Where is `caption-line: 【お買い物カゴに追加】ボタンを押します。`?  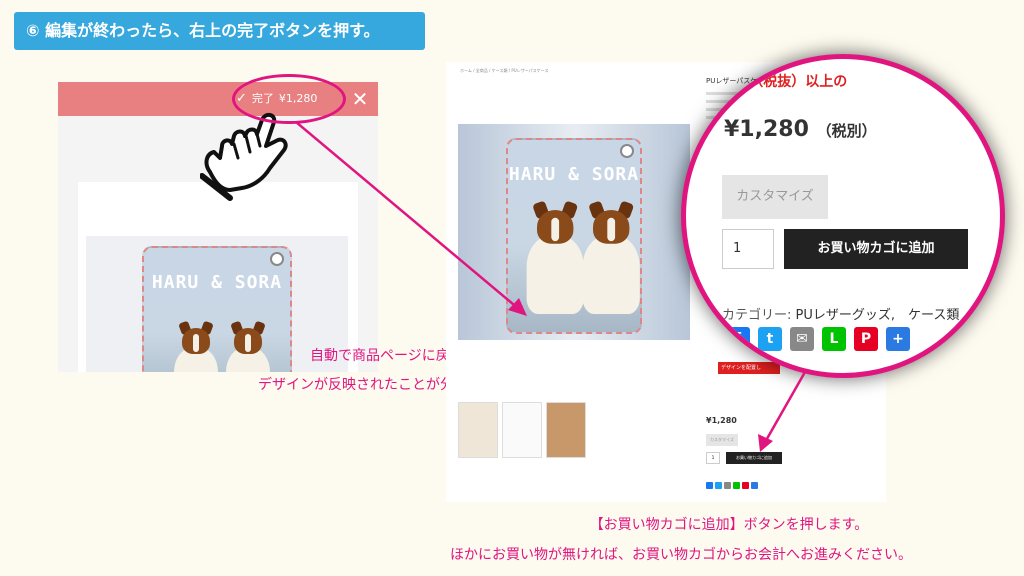
caption-line: 【お買い物カゴに追加】ボタンを押します。 is located at coordinates (729, 525).